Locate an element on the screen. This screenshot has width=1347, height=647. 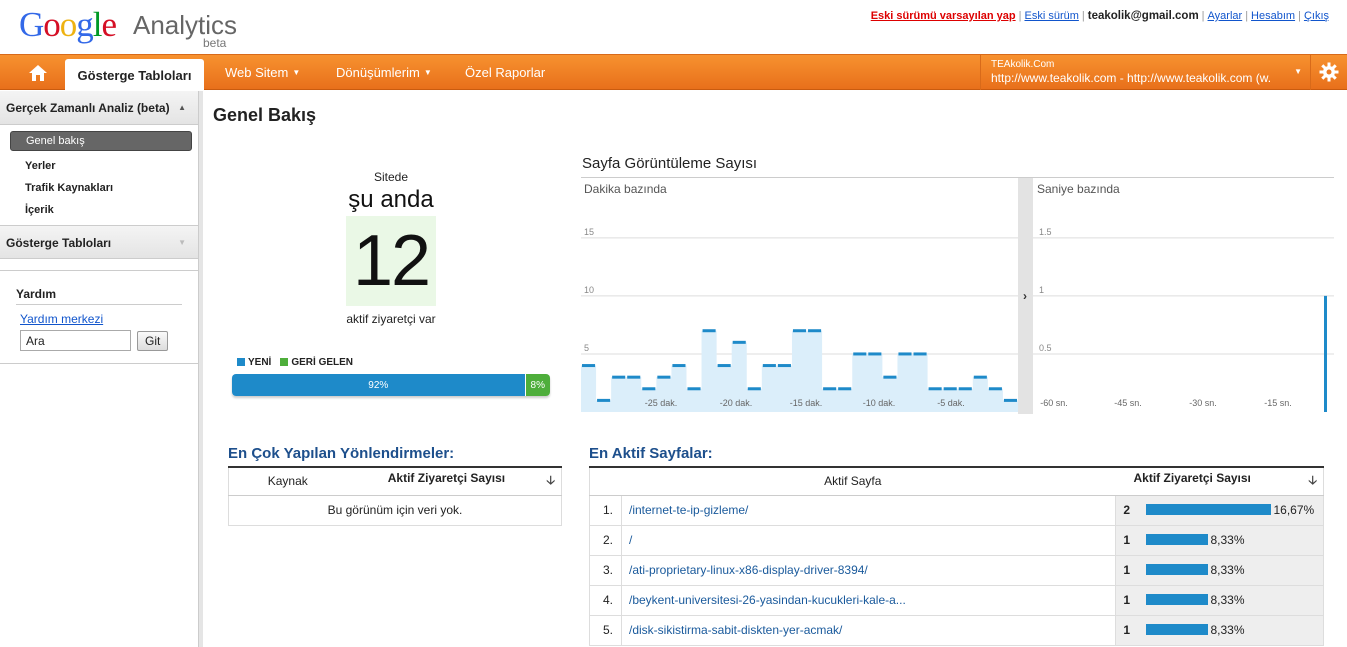
table-header-row: Aktif Sayfa Aktif Ziyaretçi Sayısı 🡣 is located at coordinates (956, 481).